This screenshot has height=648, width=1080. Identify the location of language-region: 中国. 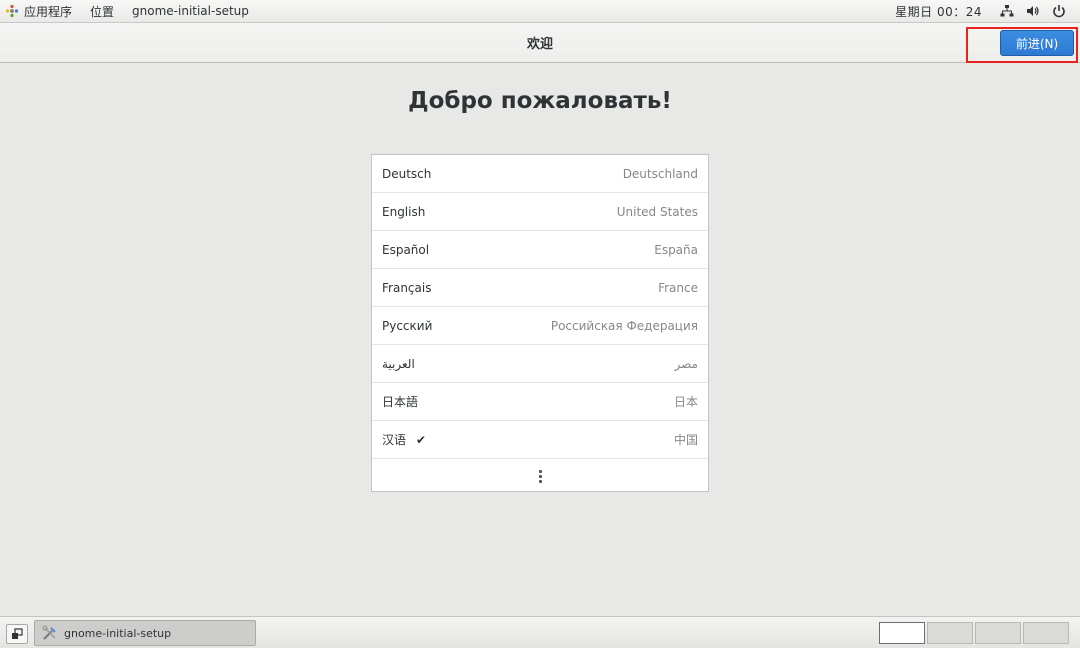
(685, 440).